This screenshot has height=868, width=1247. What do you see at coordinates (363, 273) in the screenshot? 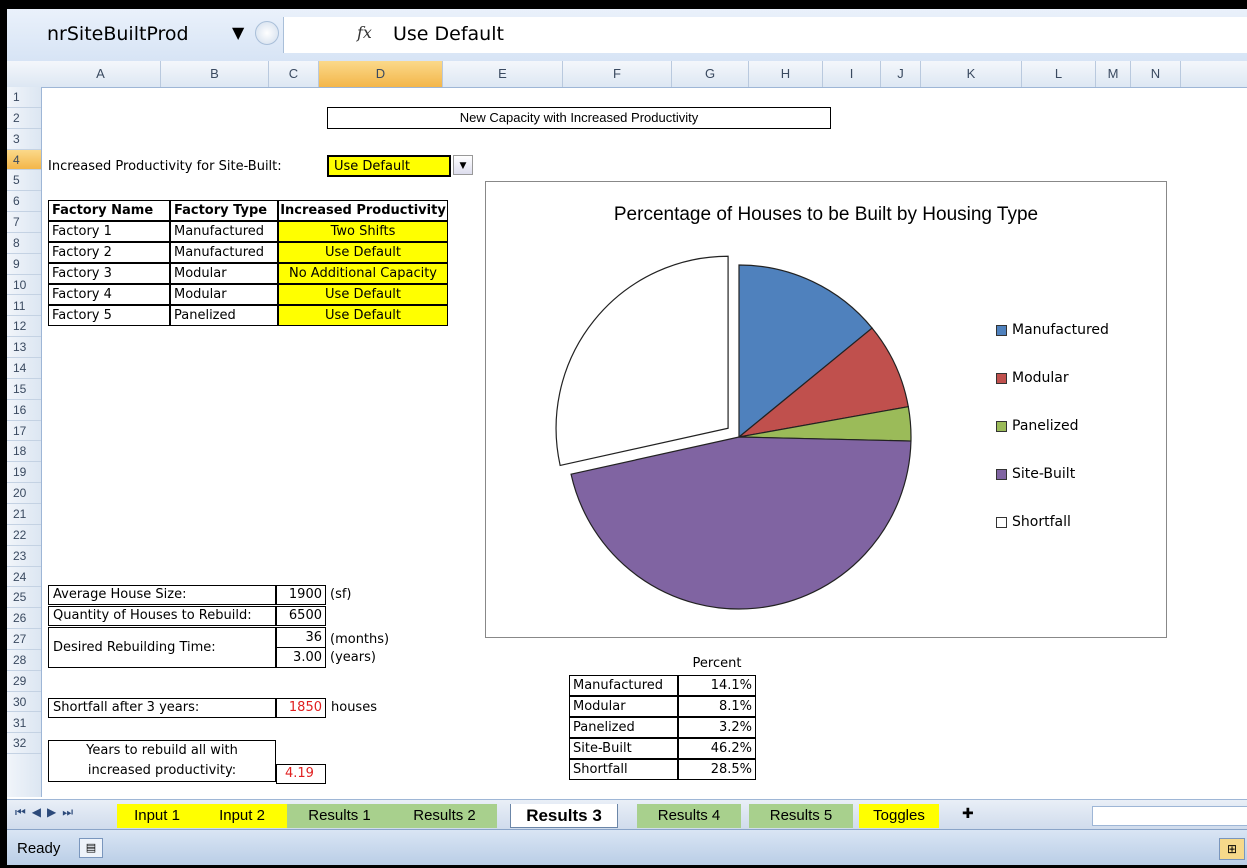
I see `productivity-select-cell: No Additional Capacity` at bounding box center [363, 273].